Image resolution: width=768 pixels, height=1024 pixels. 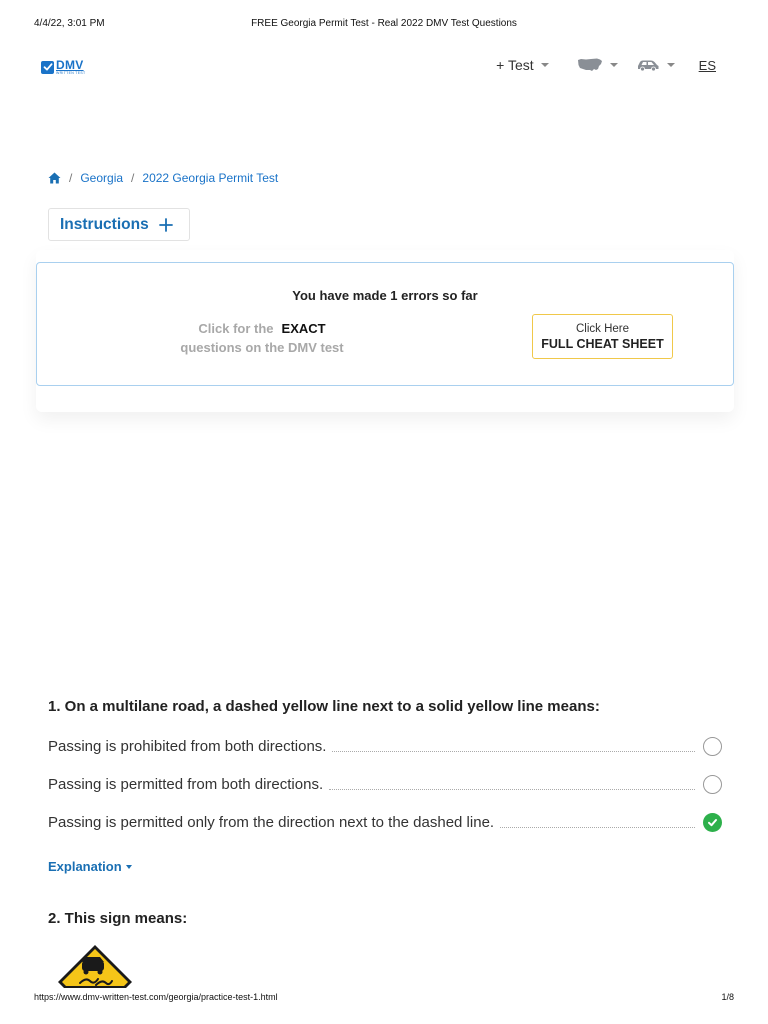 What do you see at coordinates (70, 64) in the screenshot?
I see `logo-text: DMV` at bounding box center [70, 64].